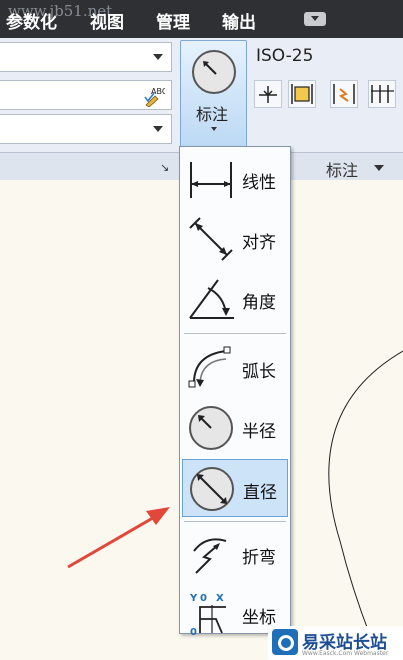 This screenshot has height=660, width=403. I want to click on inspect-icon, so click(302, 94).